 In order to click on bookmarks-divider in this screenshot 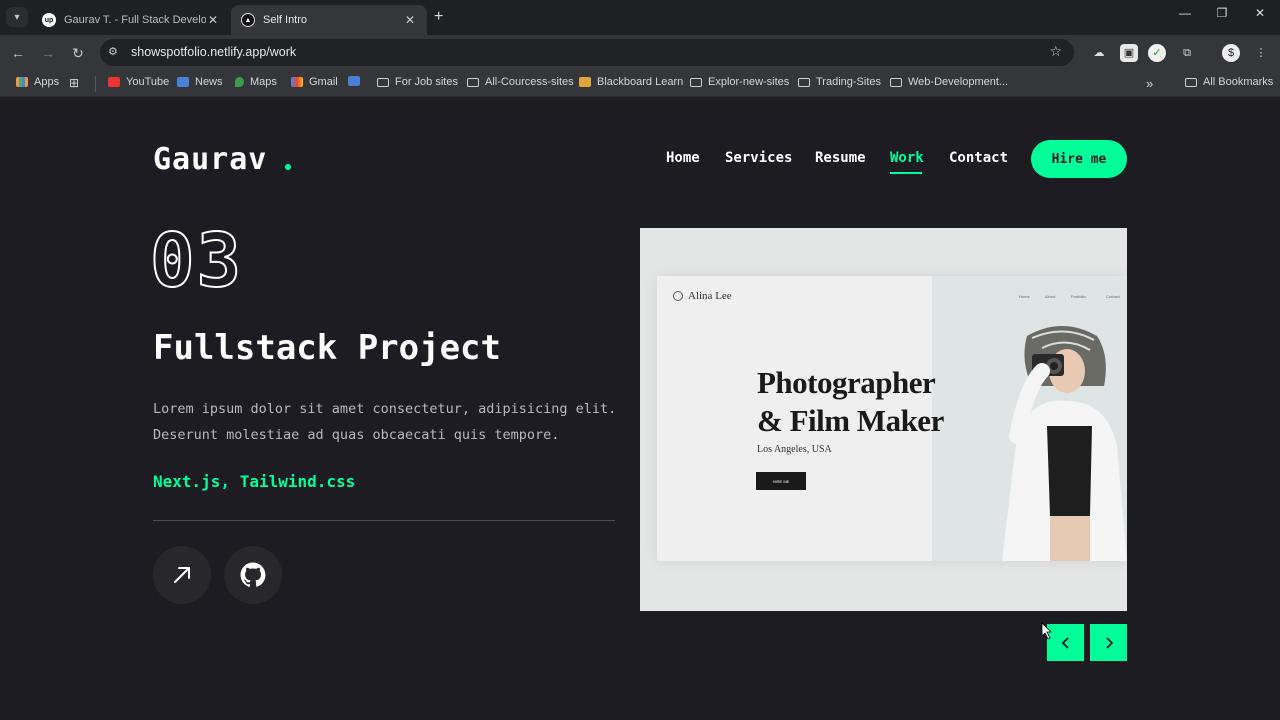, I will do `click(95, 84)`.